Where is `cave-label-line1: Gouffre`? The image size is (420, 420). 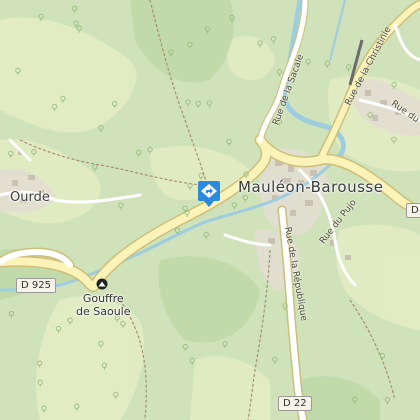 cave-label-line1: Gouffre is located at coordinates (103, 298).